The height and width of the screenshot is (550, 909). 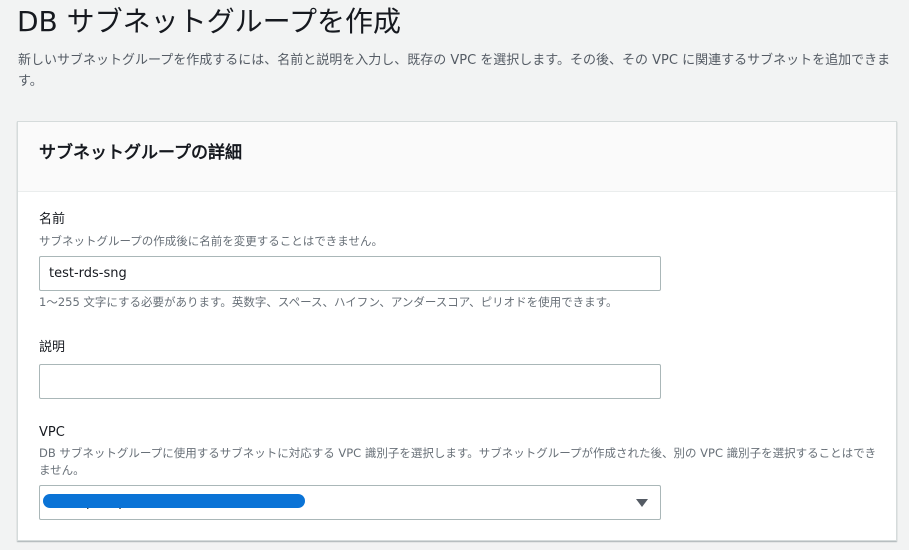 I want to click on vpc-label: VPC, so click(x=52, y=432).